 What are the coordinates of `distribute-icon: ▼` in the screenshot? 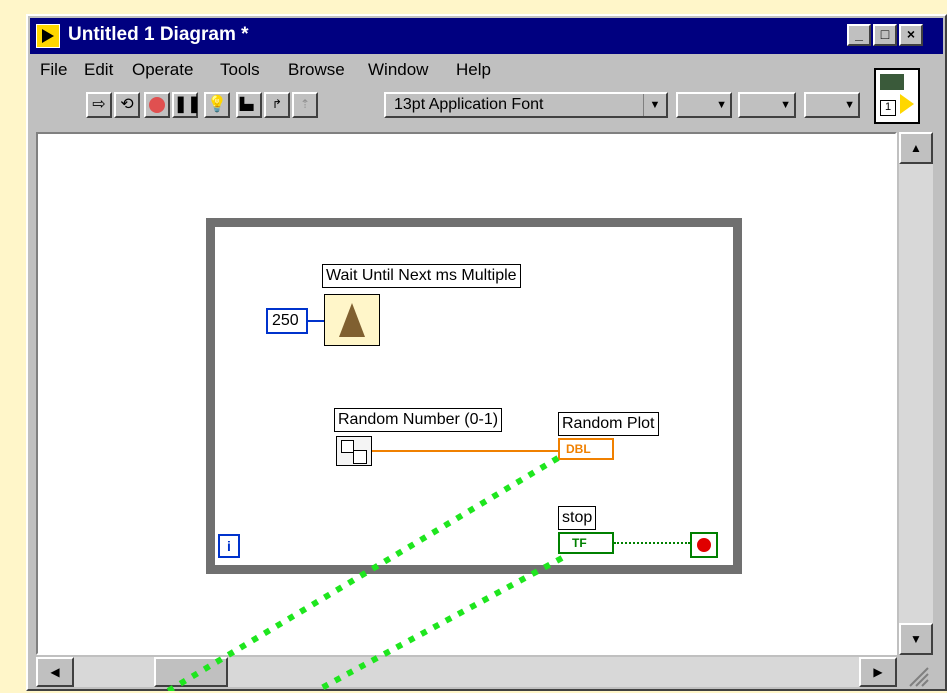 It's located at (767, 105).